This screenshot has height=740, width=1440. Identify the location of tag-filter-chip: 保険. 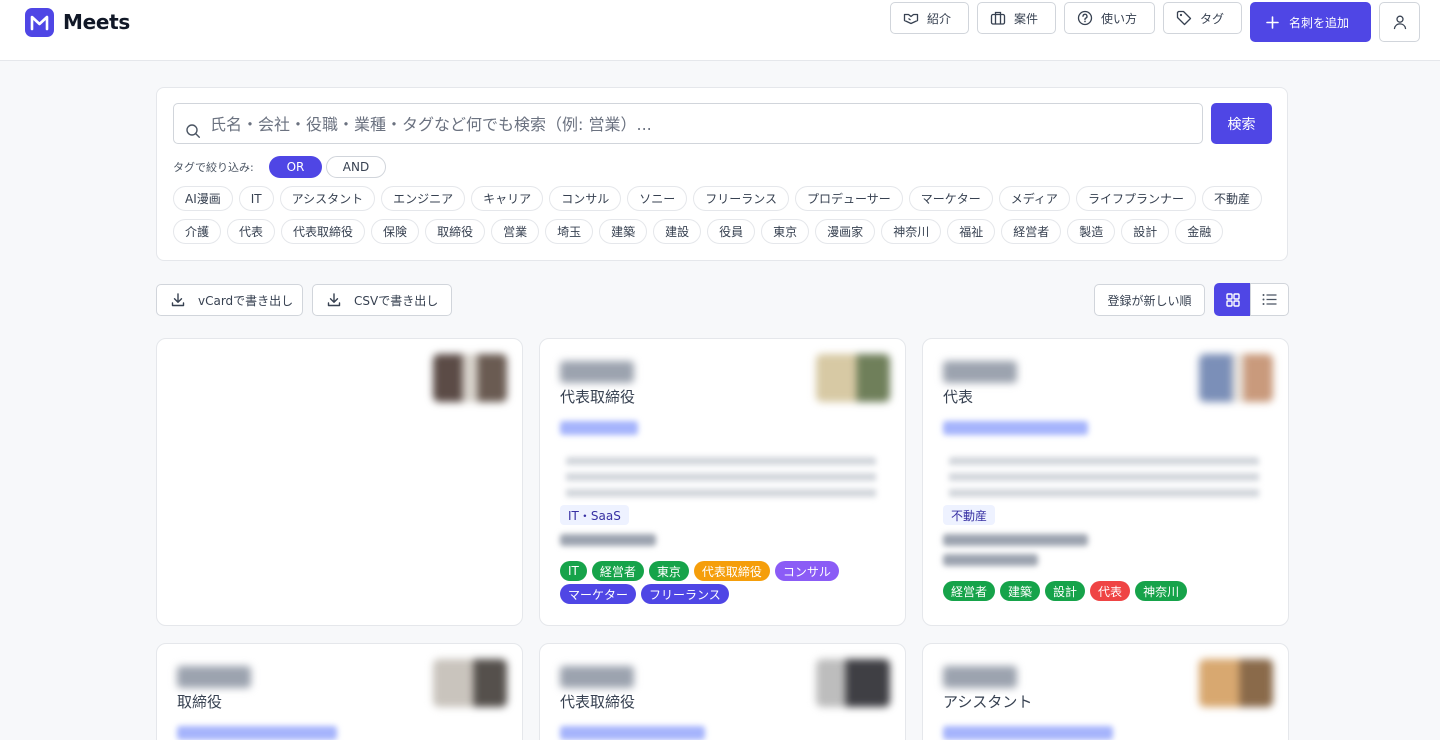
(395, 231).